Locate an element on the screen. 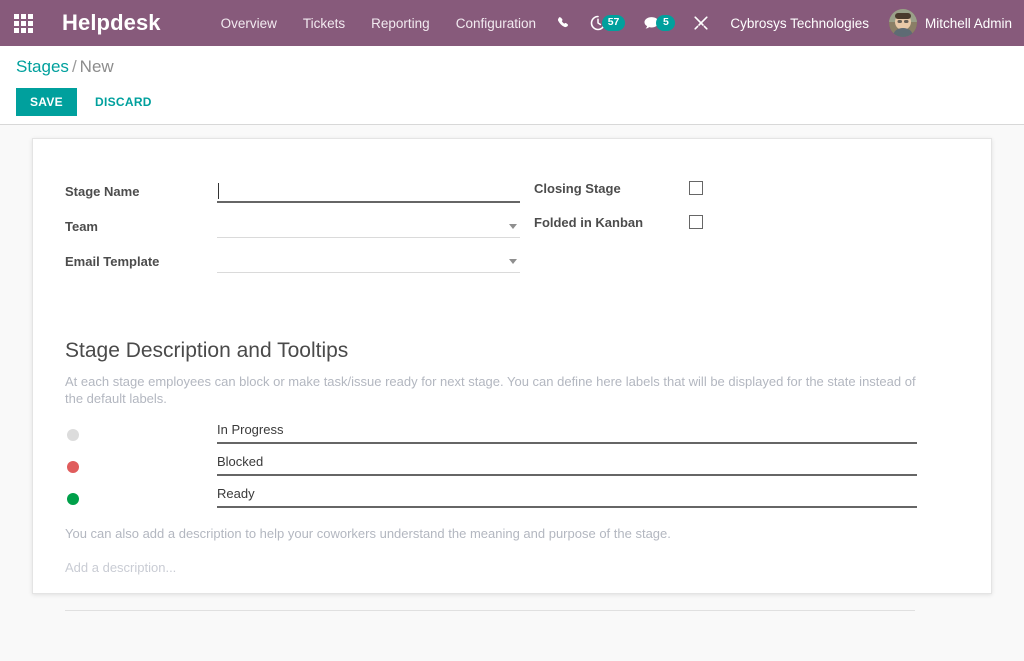  legend-input-ready: Ready is located at coordinates (567, 496).